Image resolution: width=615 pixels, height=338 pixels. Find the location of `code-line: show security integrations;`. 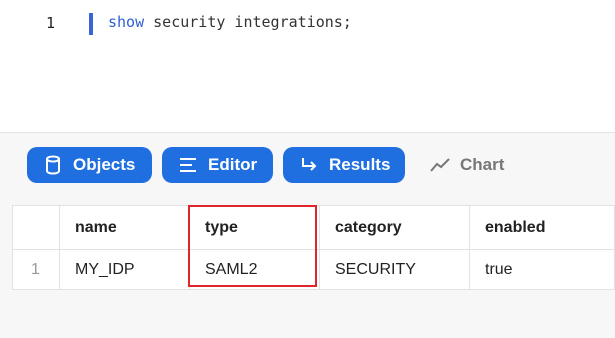

code-line: show security integrations; is located at coordinates (230, 22).